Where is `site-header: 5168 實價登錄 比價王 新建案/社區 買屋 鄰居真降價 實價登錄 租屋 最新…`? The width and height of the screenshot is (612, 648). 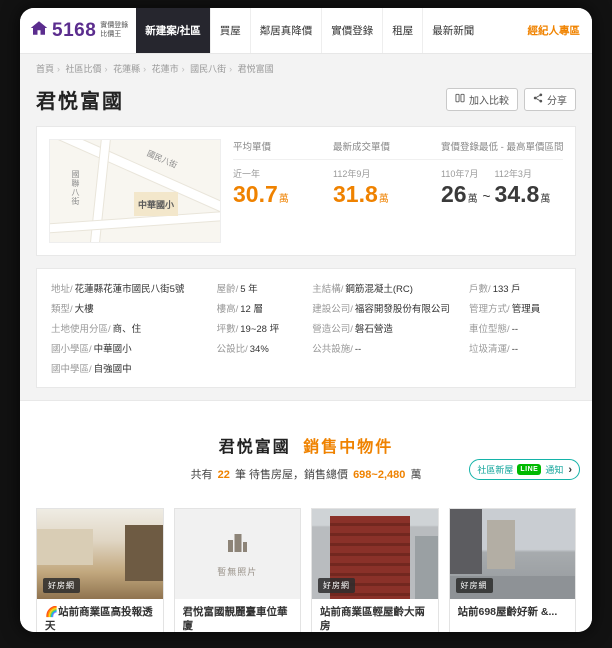 site-header: 5168 實價登錄 比價王 新建案/社區 買屋 鄰居真降價 實價登錄 租屋 最新… is located at coordinates (306, 31).